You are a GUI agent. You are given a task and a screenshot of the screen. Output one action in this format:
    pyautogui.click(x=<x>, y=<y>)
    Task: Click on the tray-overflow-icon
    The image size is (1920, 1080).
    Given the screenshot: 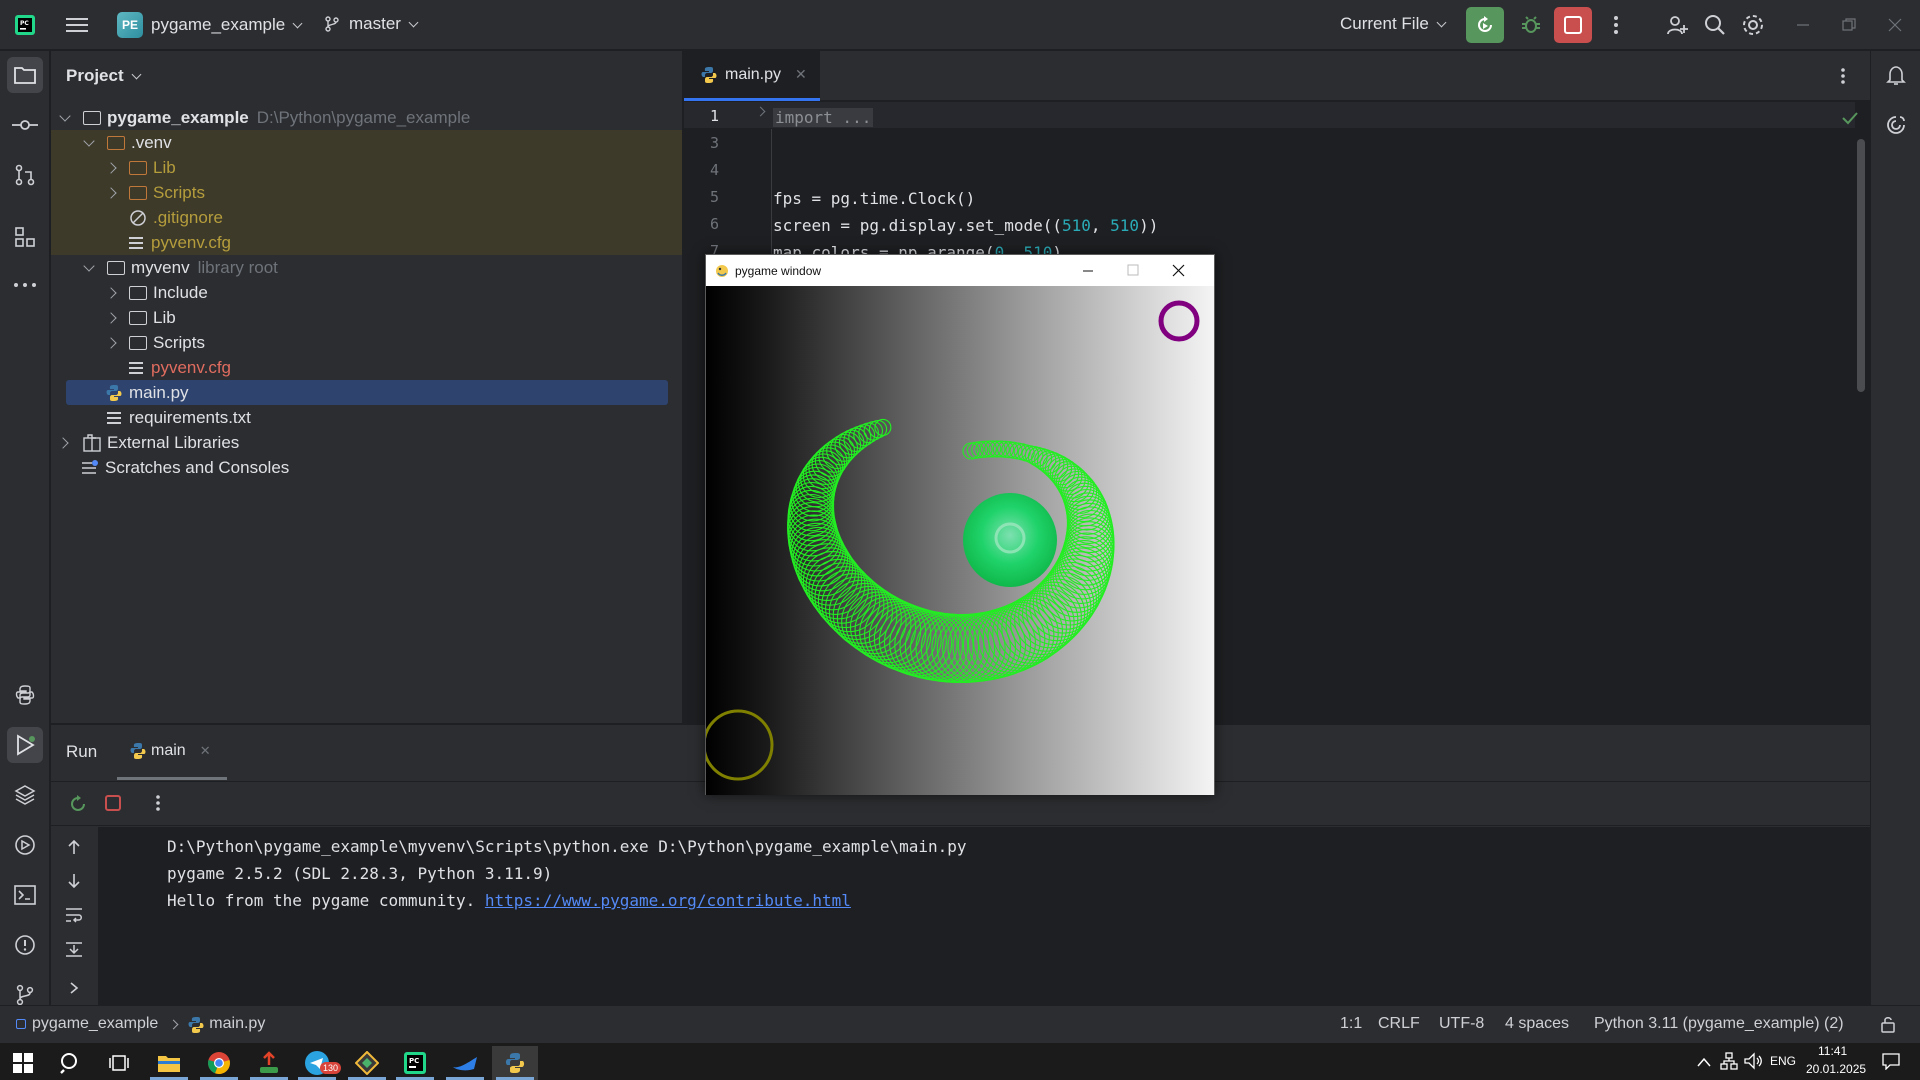 What is the action you would take?
    pyautogui.click(x=1704, y=1063)
    